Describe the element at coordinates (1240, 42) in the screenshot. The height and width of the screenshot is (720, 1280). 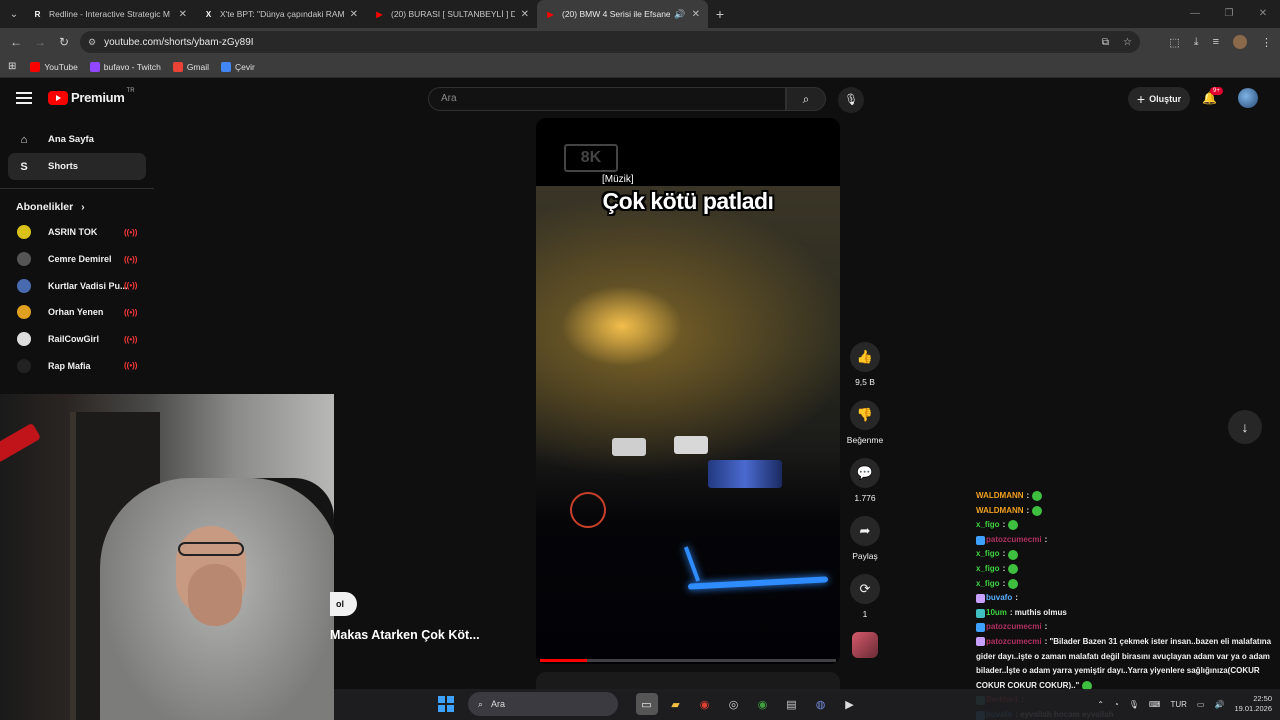
I see `profile-avatar` at that location.